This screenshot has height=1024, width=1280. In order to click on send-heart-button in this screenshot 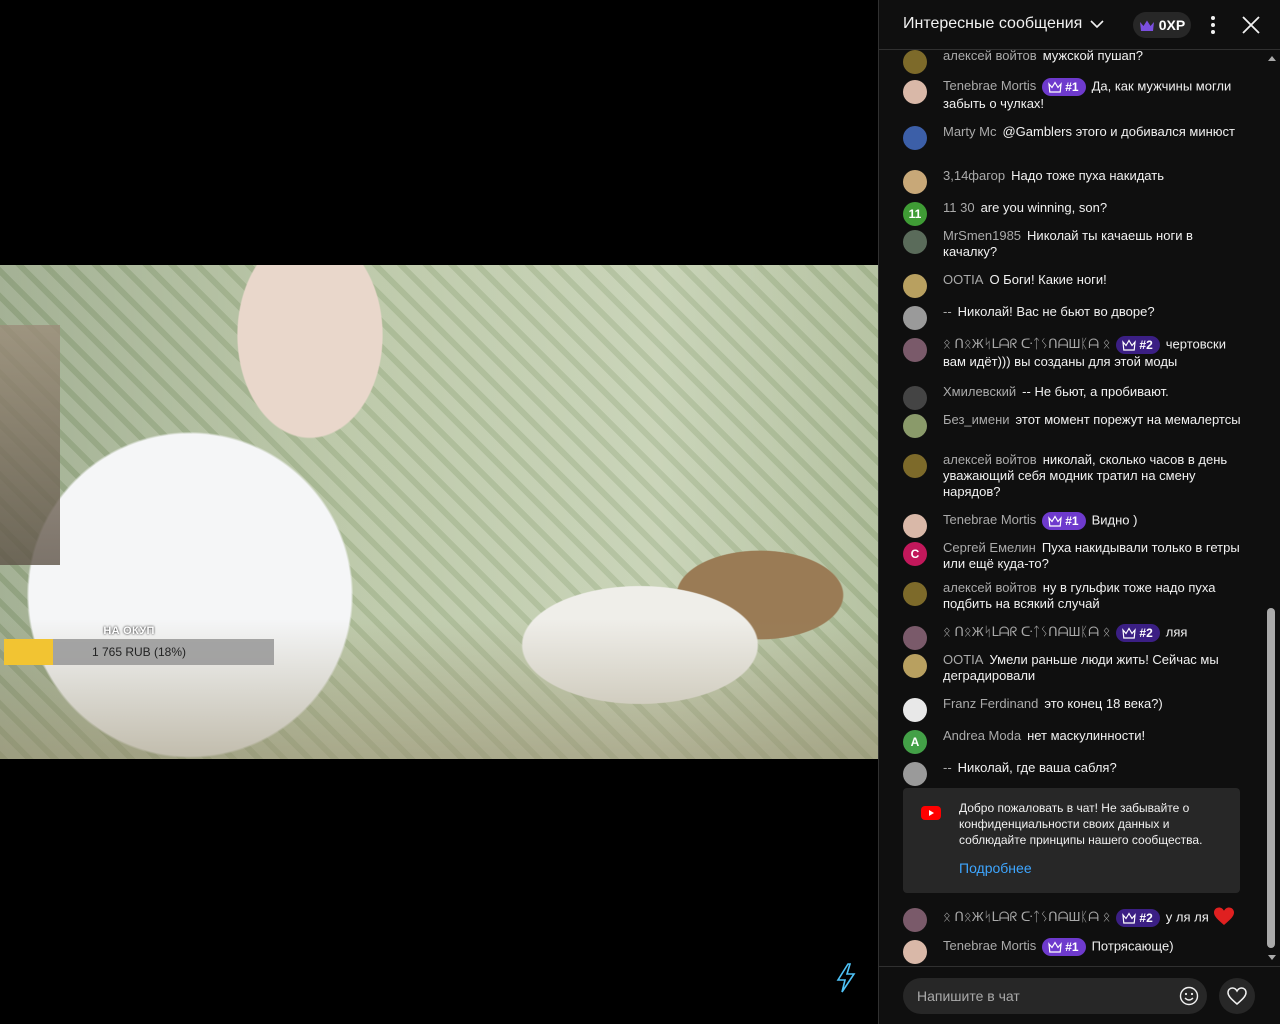, I will do `click(1237, 996)`.